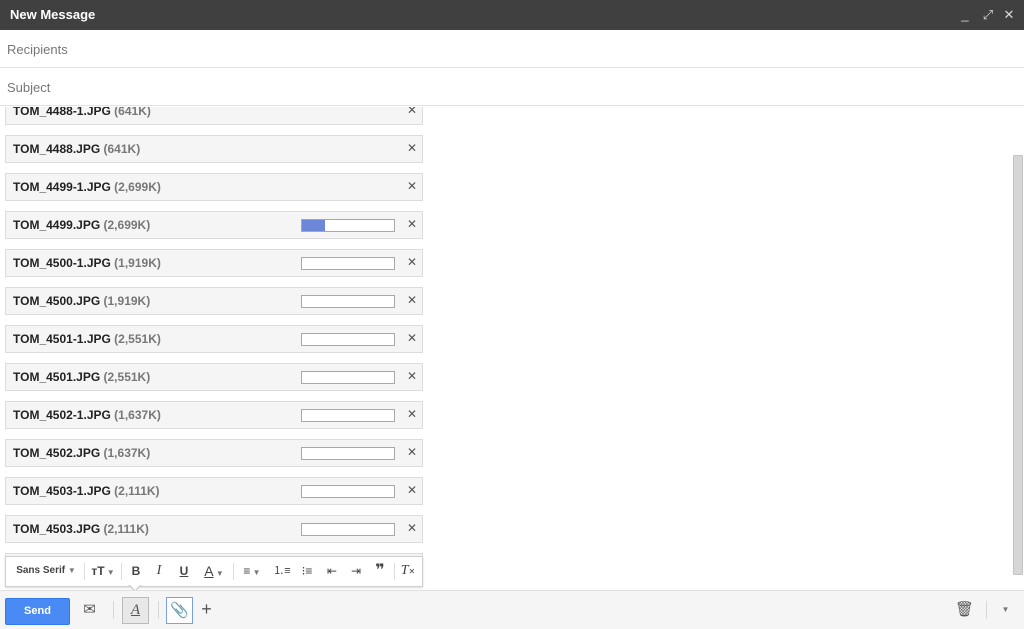  I want to click on attachment-item: TOM_4503-1.JPG (2,111K) ✕, so click(214, 491).